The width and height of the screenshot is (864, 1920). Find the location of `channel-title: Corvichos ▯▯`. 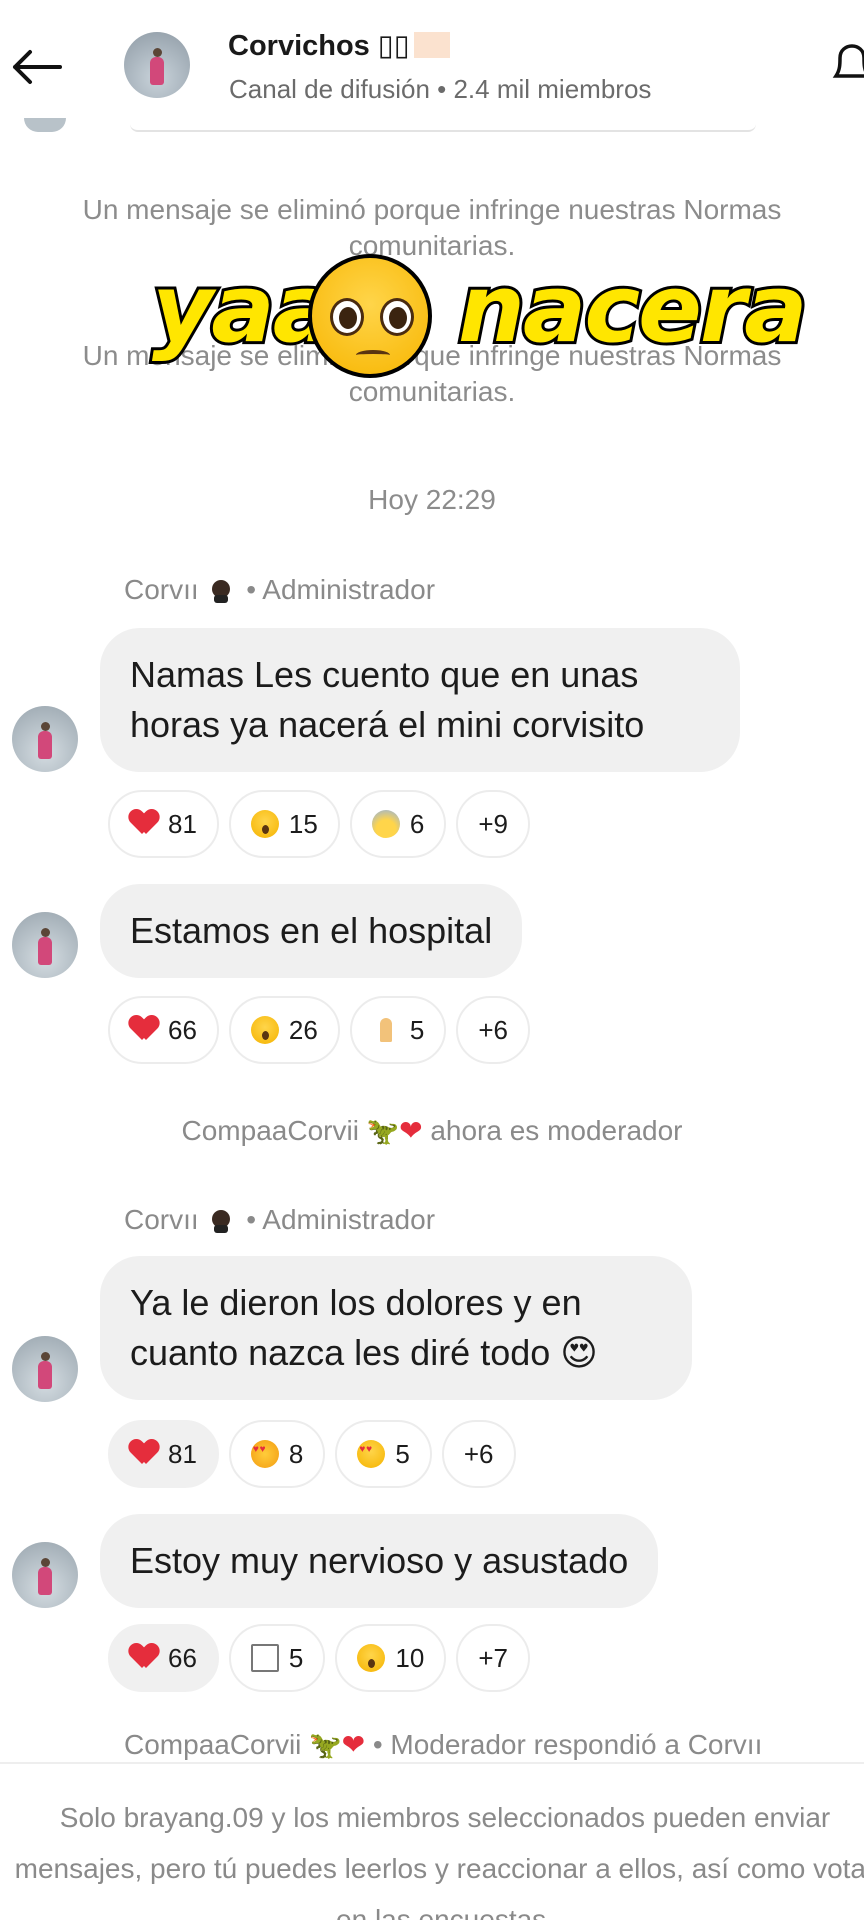

channel-title: Corvichos ▯▯ is located at coordinates (339, 45).